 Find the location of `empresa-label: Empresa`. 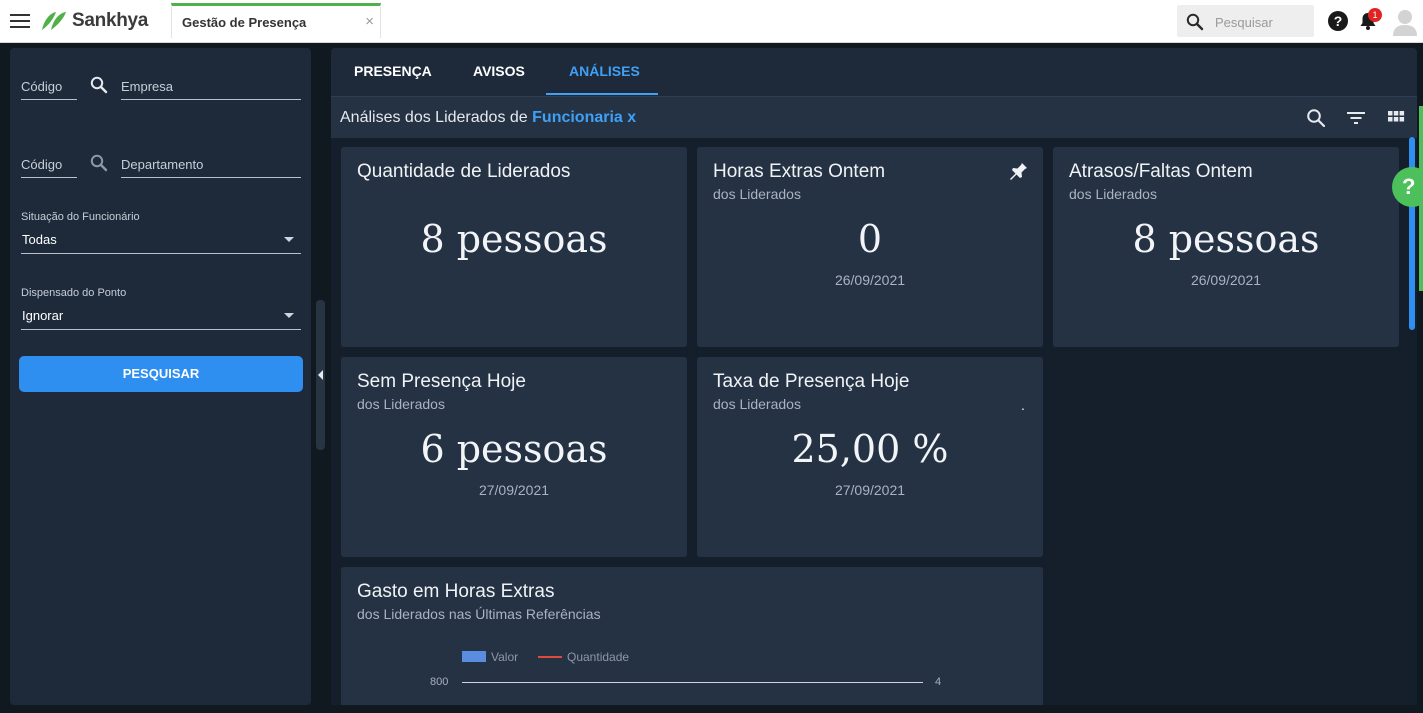

empresa-label: Empresa is located at coordinates (147, 86).